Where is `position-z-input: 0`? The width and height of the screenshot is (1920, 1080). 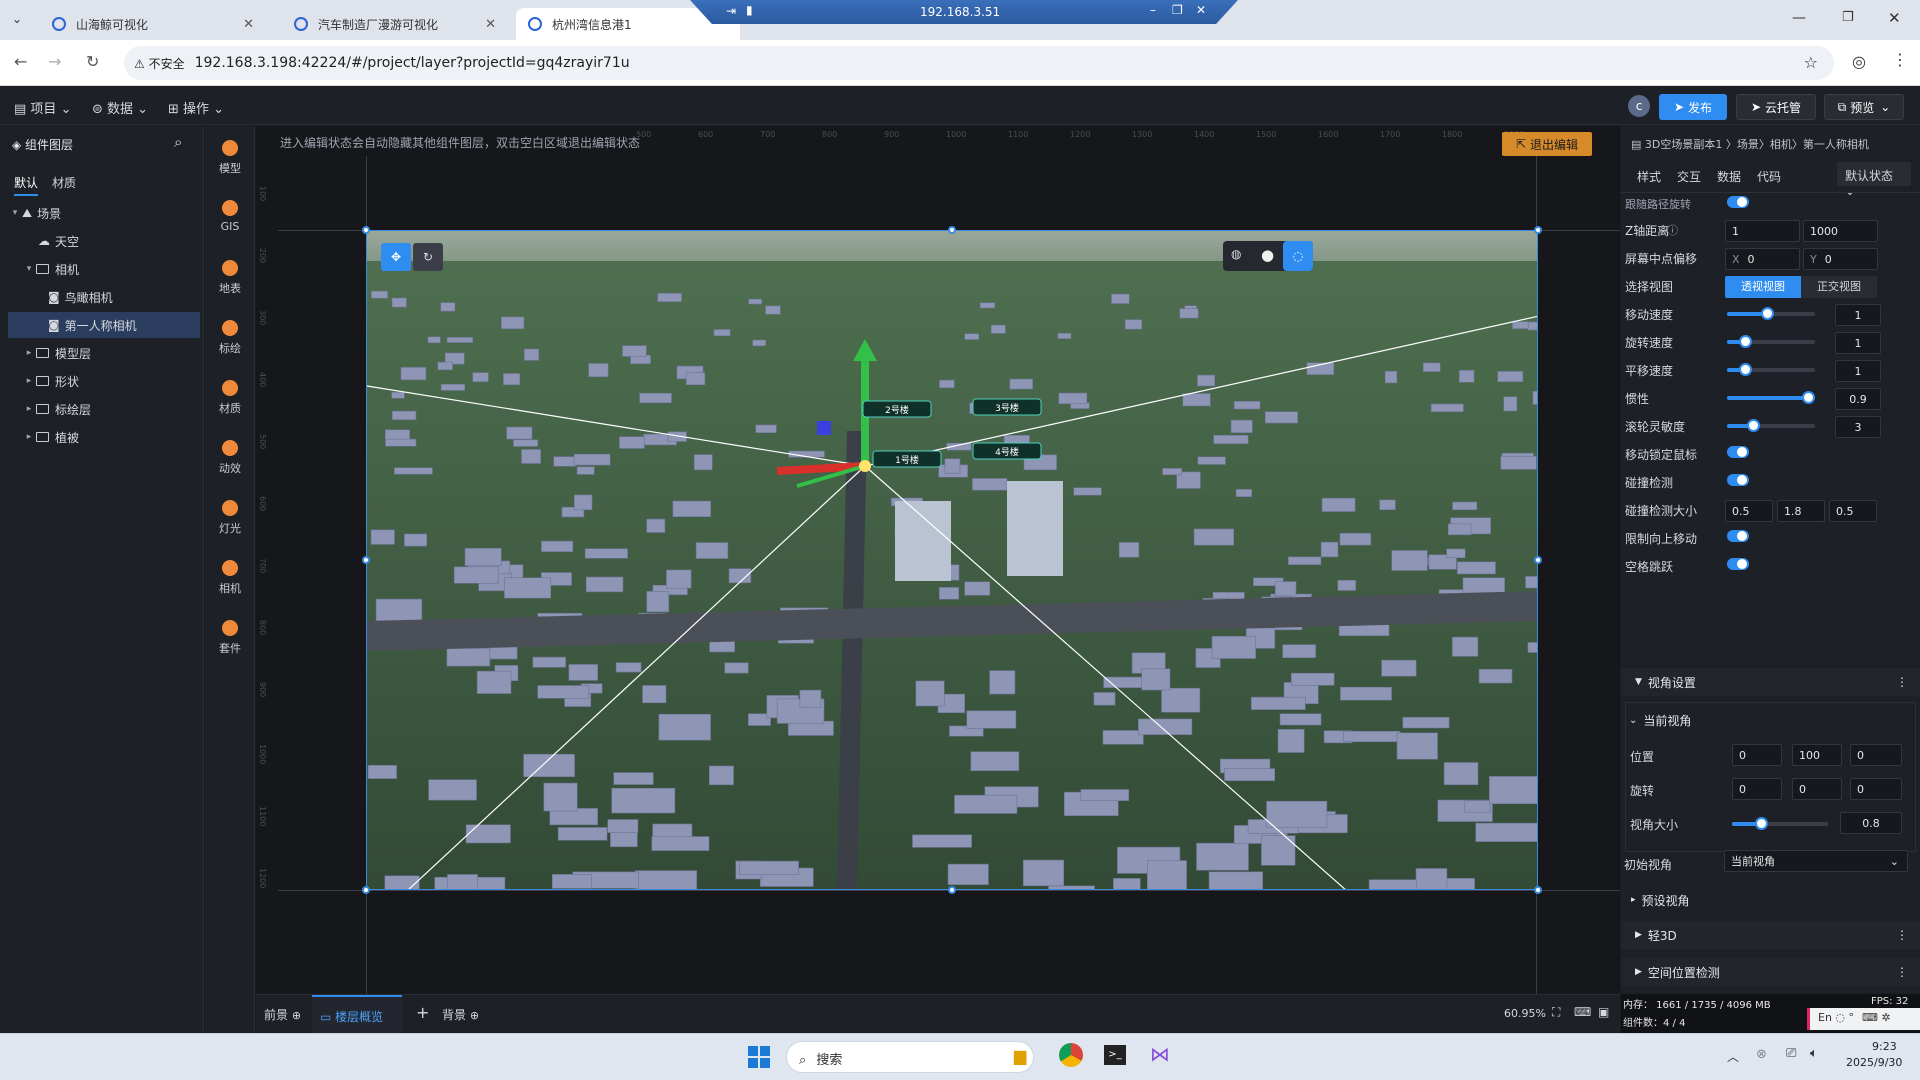 position-z-input: 0 is located at coordinates (1876, 755).